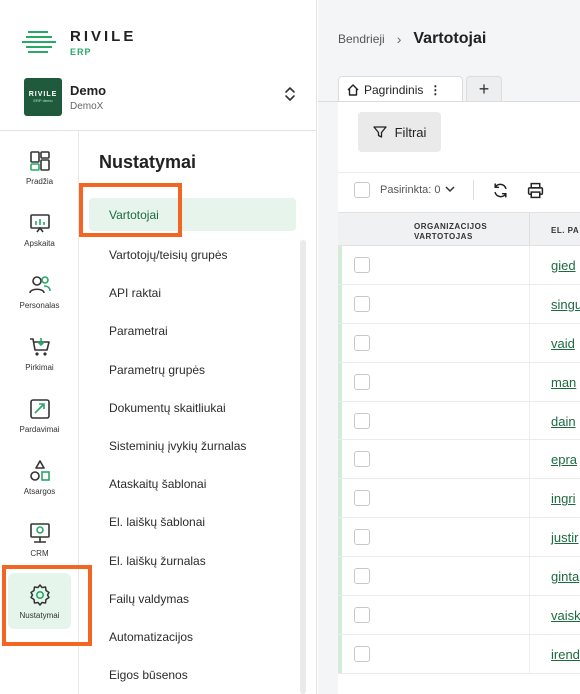 This screenshot has width=580, height=694. I want to click on company-name: Demo, so click(88, 90).